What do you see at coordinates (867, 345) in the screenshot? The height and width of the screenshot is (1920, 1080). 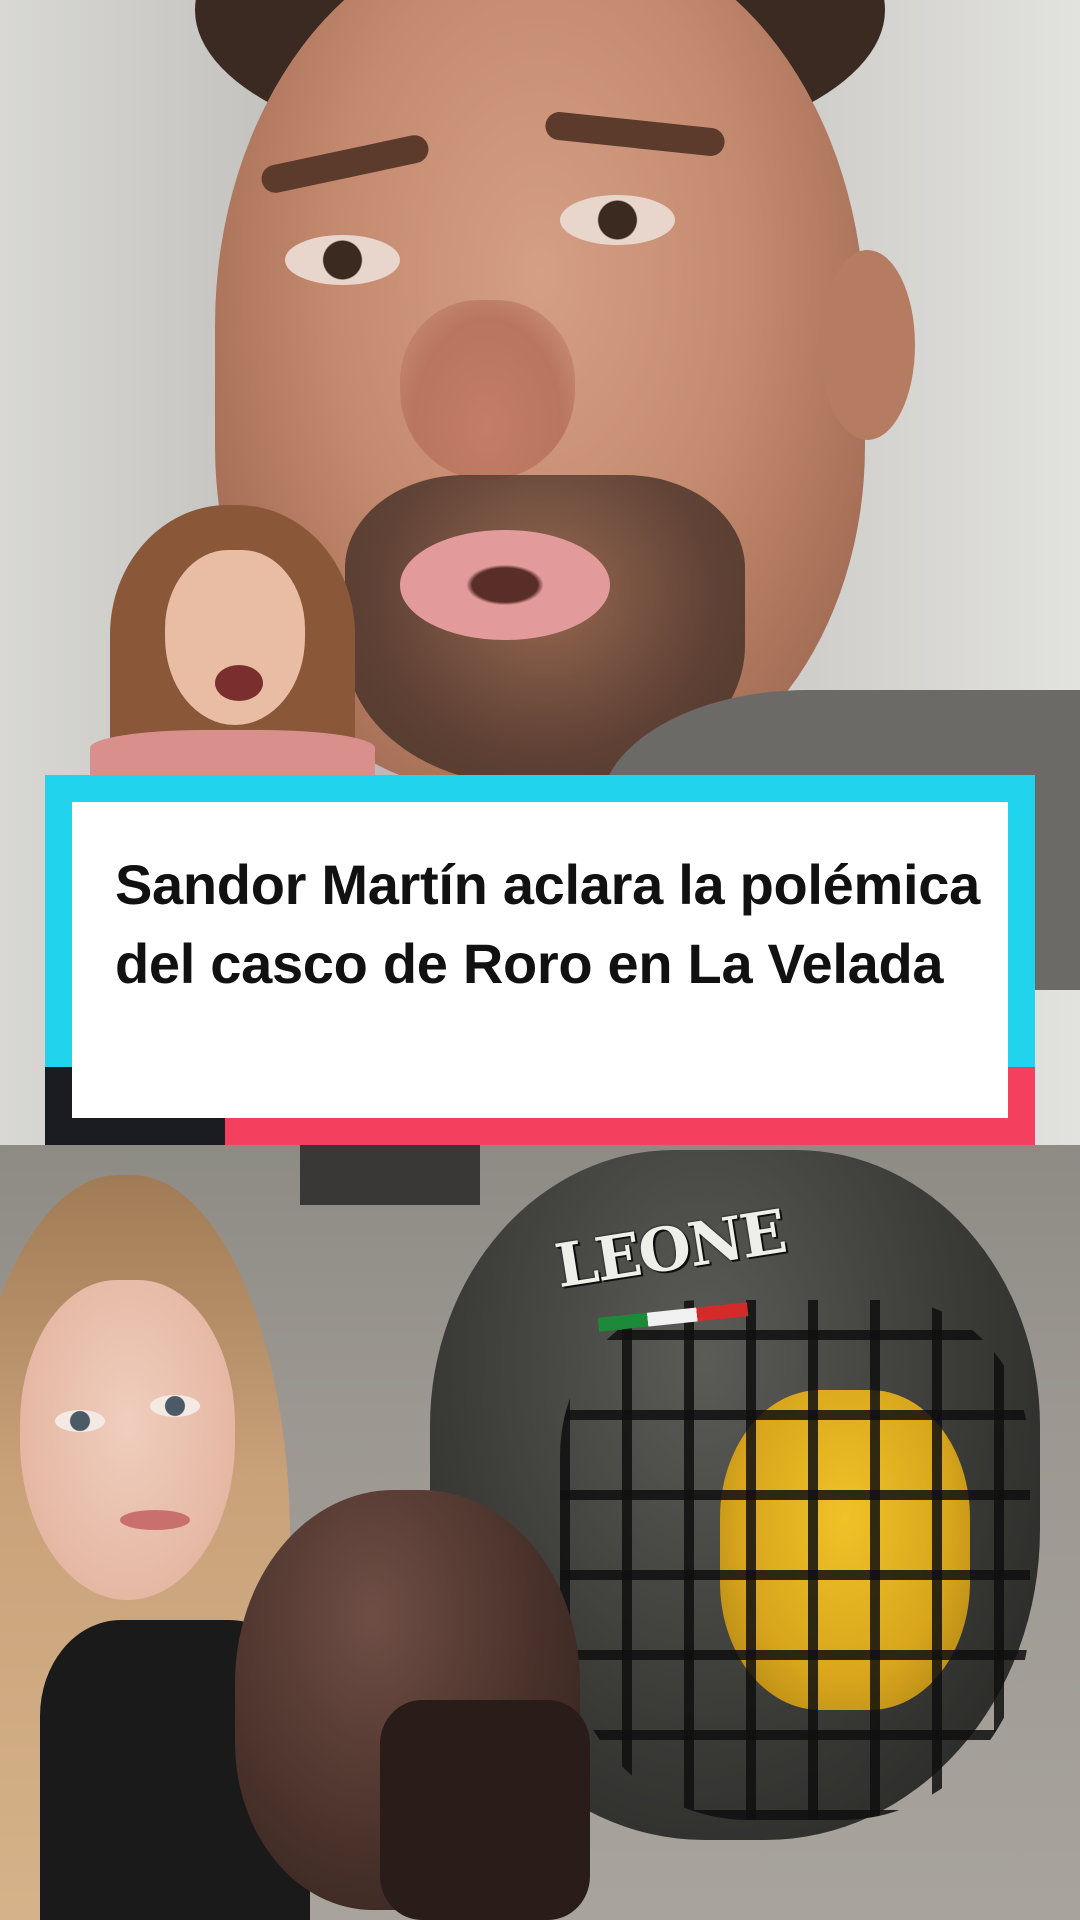 I see `man-ear` at bounding box center [867, 345].